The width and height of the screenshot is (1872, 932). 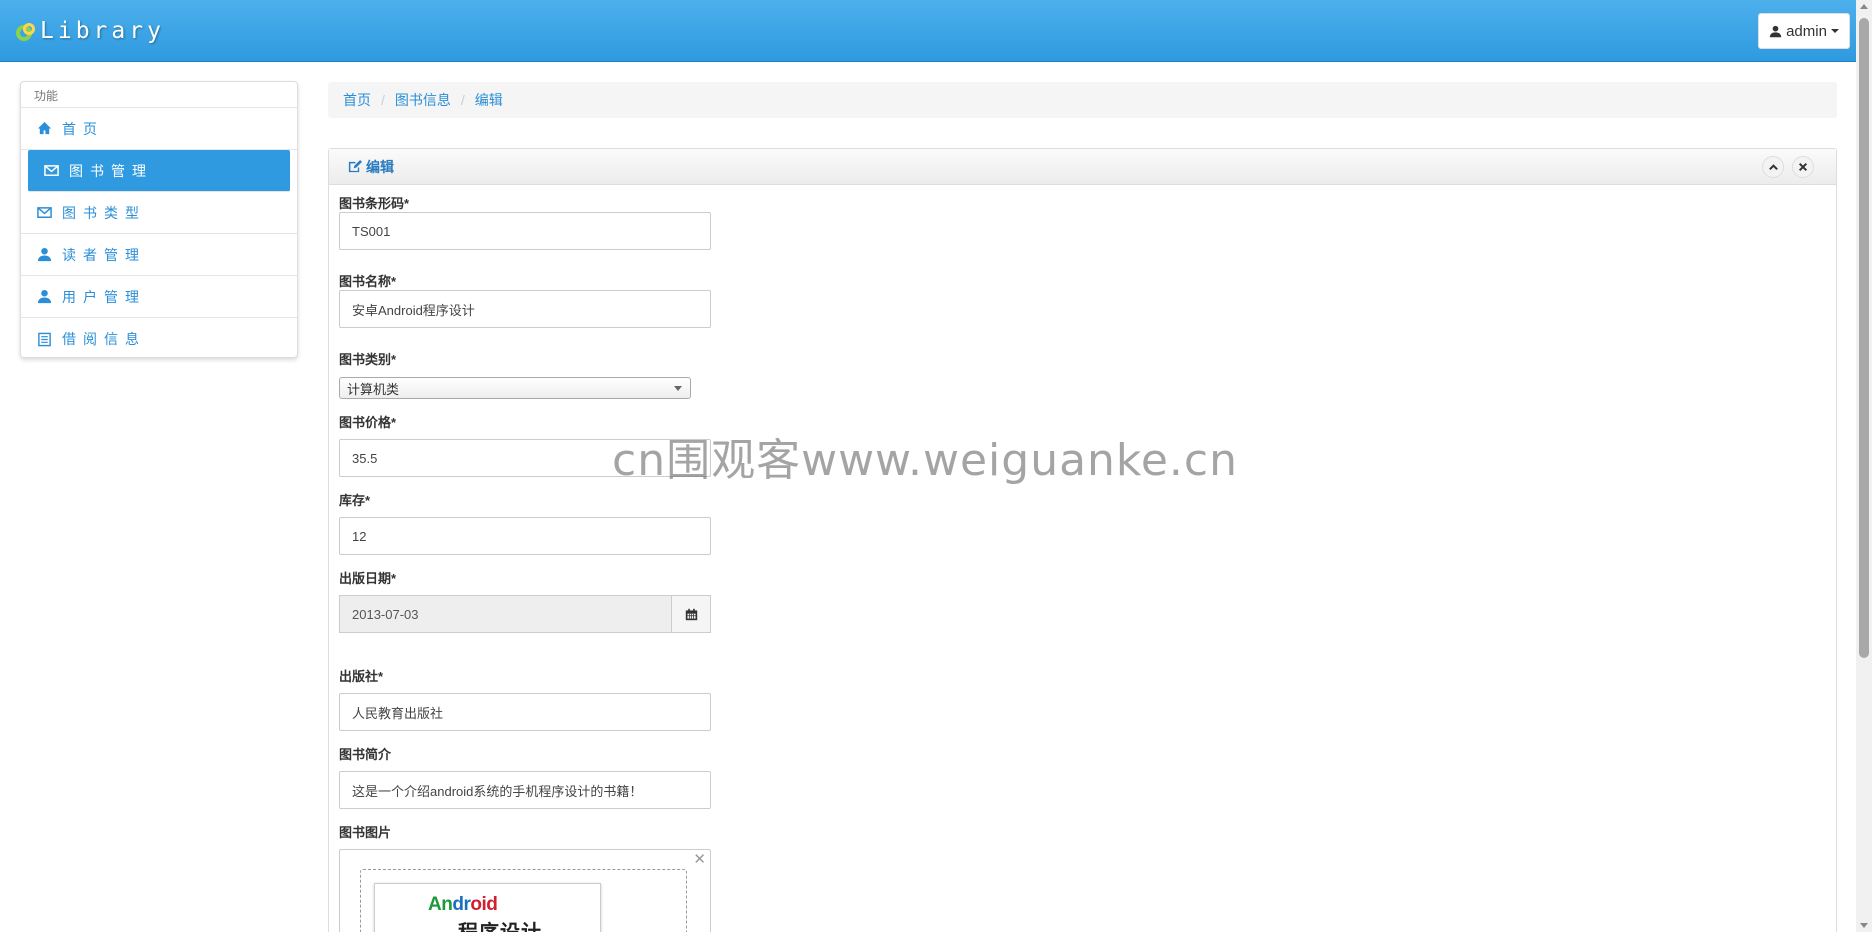 What do you see at coordinates (380, 166) in the screenshot?
I see `panel-title: 编辑` at bounding box center [380, 166].